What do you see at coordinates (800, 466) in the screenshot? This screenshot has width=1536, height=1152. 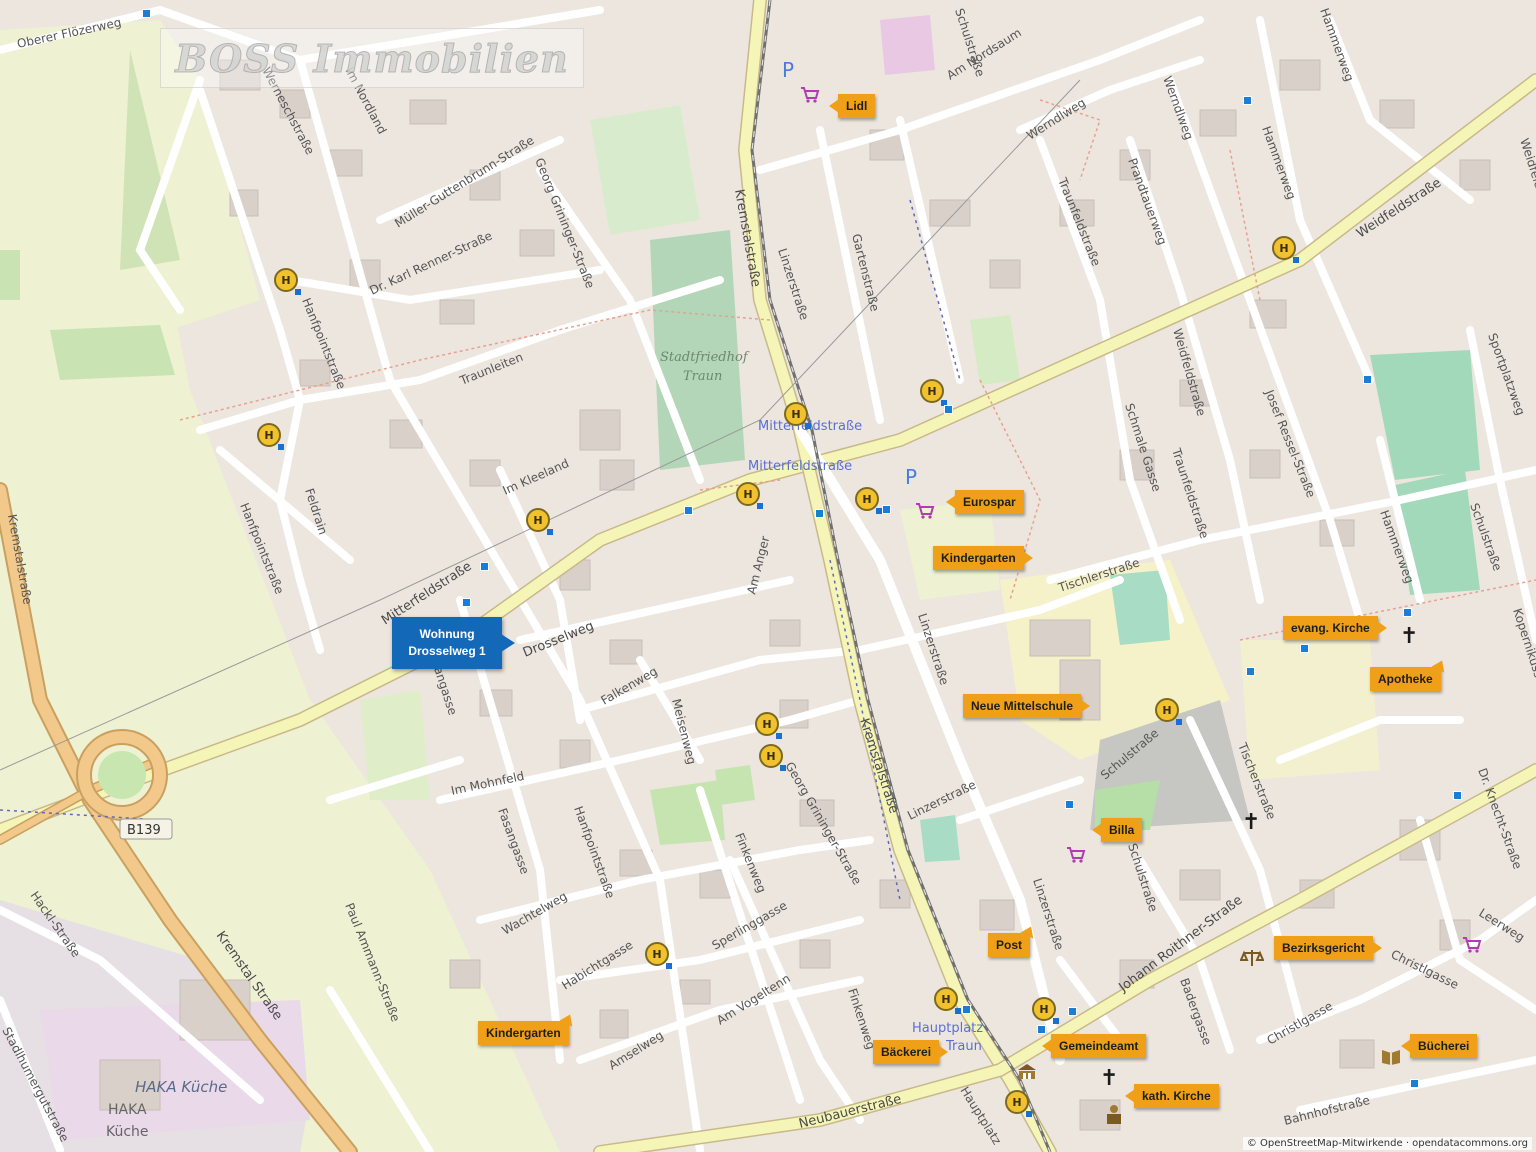 I see `station-label-mitterfeldstrasse-2: Mitterfeldstraße` at bounding box center [800, 466].